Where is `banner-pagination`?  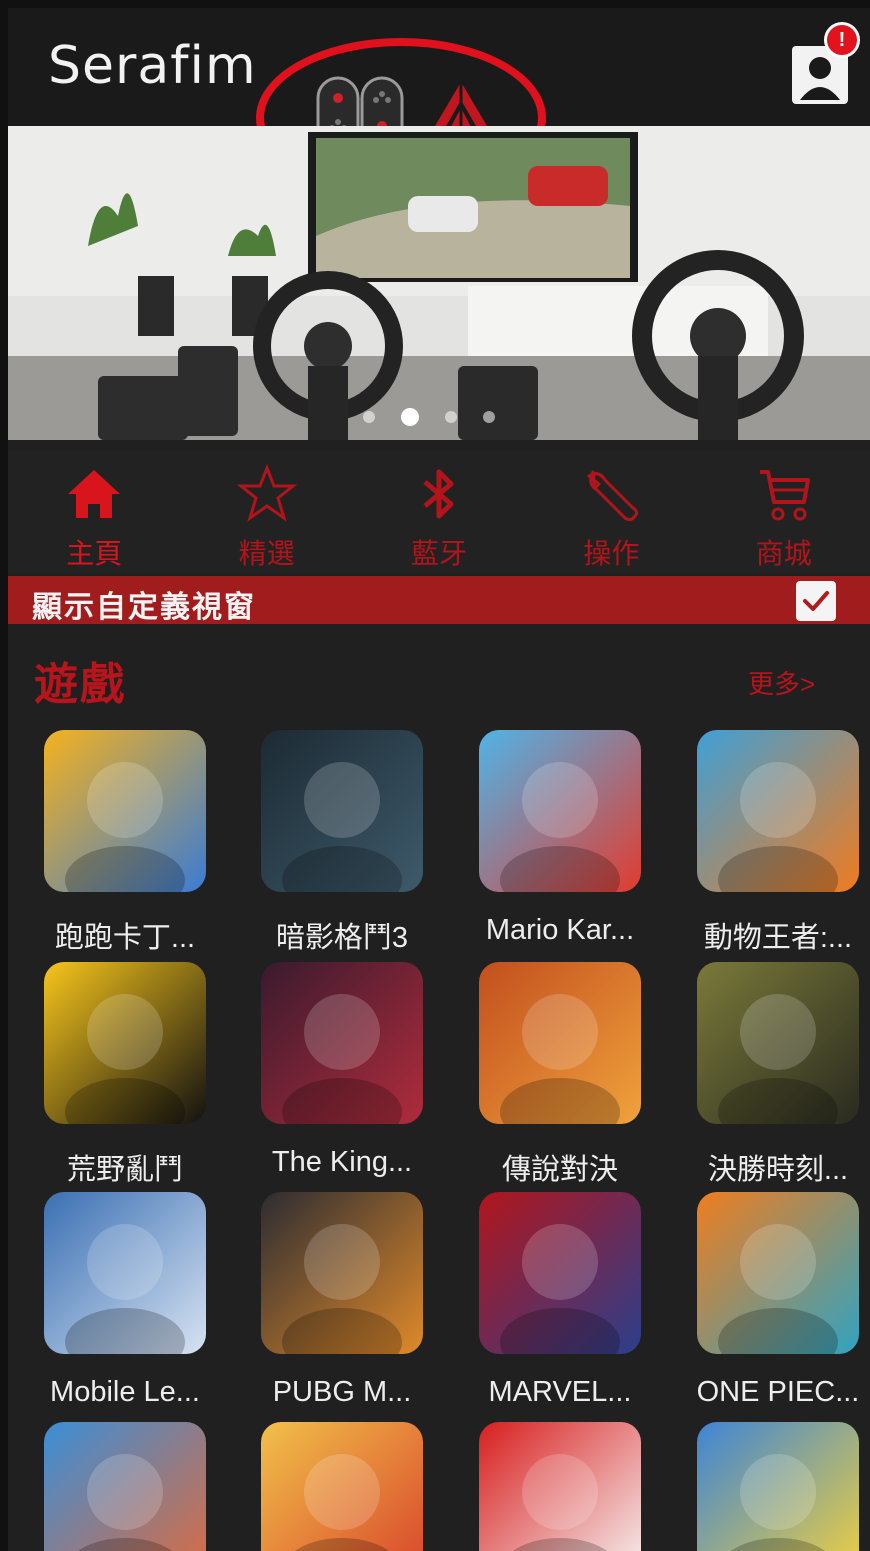 banner-pagination is located at coordinates (429, 417).